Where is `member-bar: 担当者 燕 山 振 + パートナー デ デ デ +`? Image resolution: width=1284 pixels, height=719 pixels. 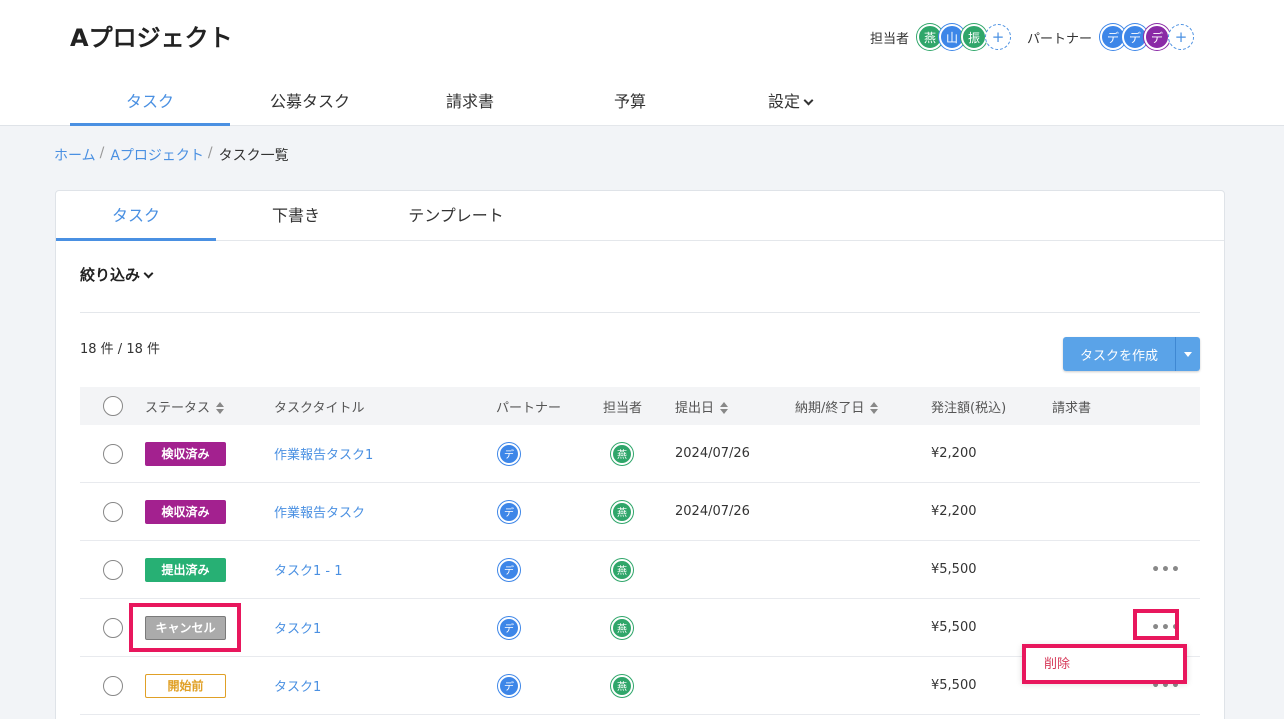
member-bar: 担当者 燕 山 振 + パートナー デ デ デ + is located at coordinates (1032, 37).